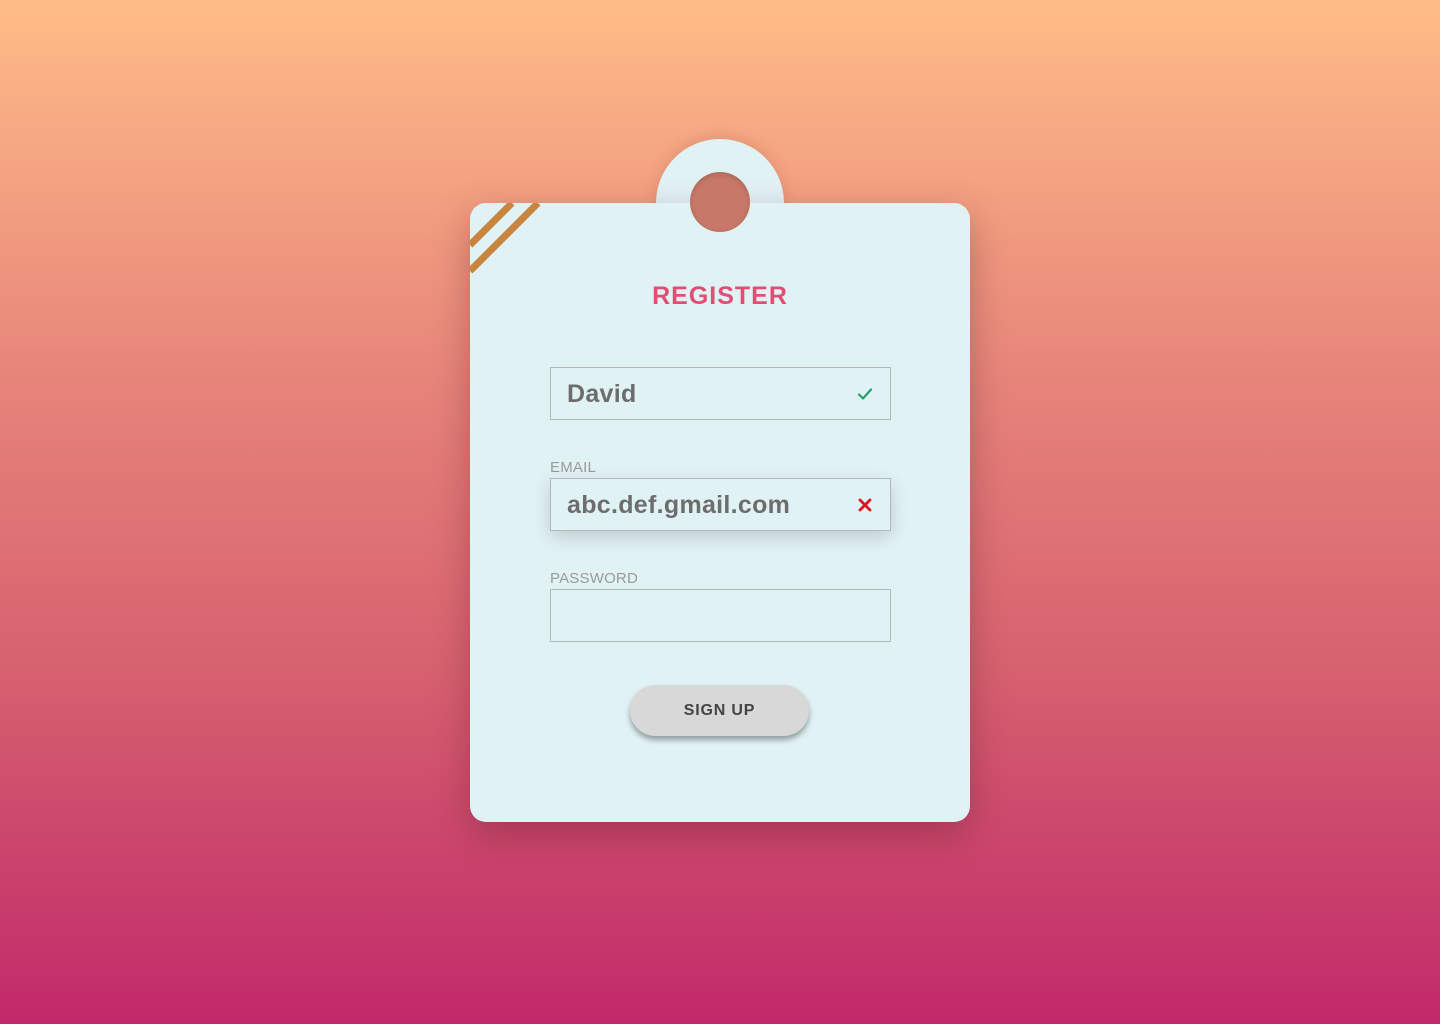 This screenshot has height=1024, width=1440. What do you see at coordinates (573, 467) in the screenshot?
I see `email-label: EMAIL` at bounding box center [573, 467].